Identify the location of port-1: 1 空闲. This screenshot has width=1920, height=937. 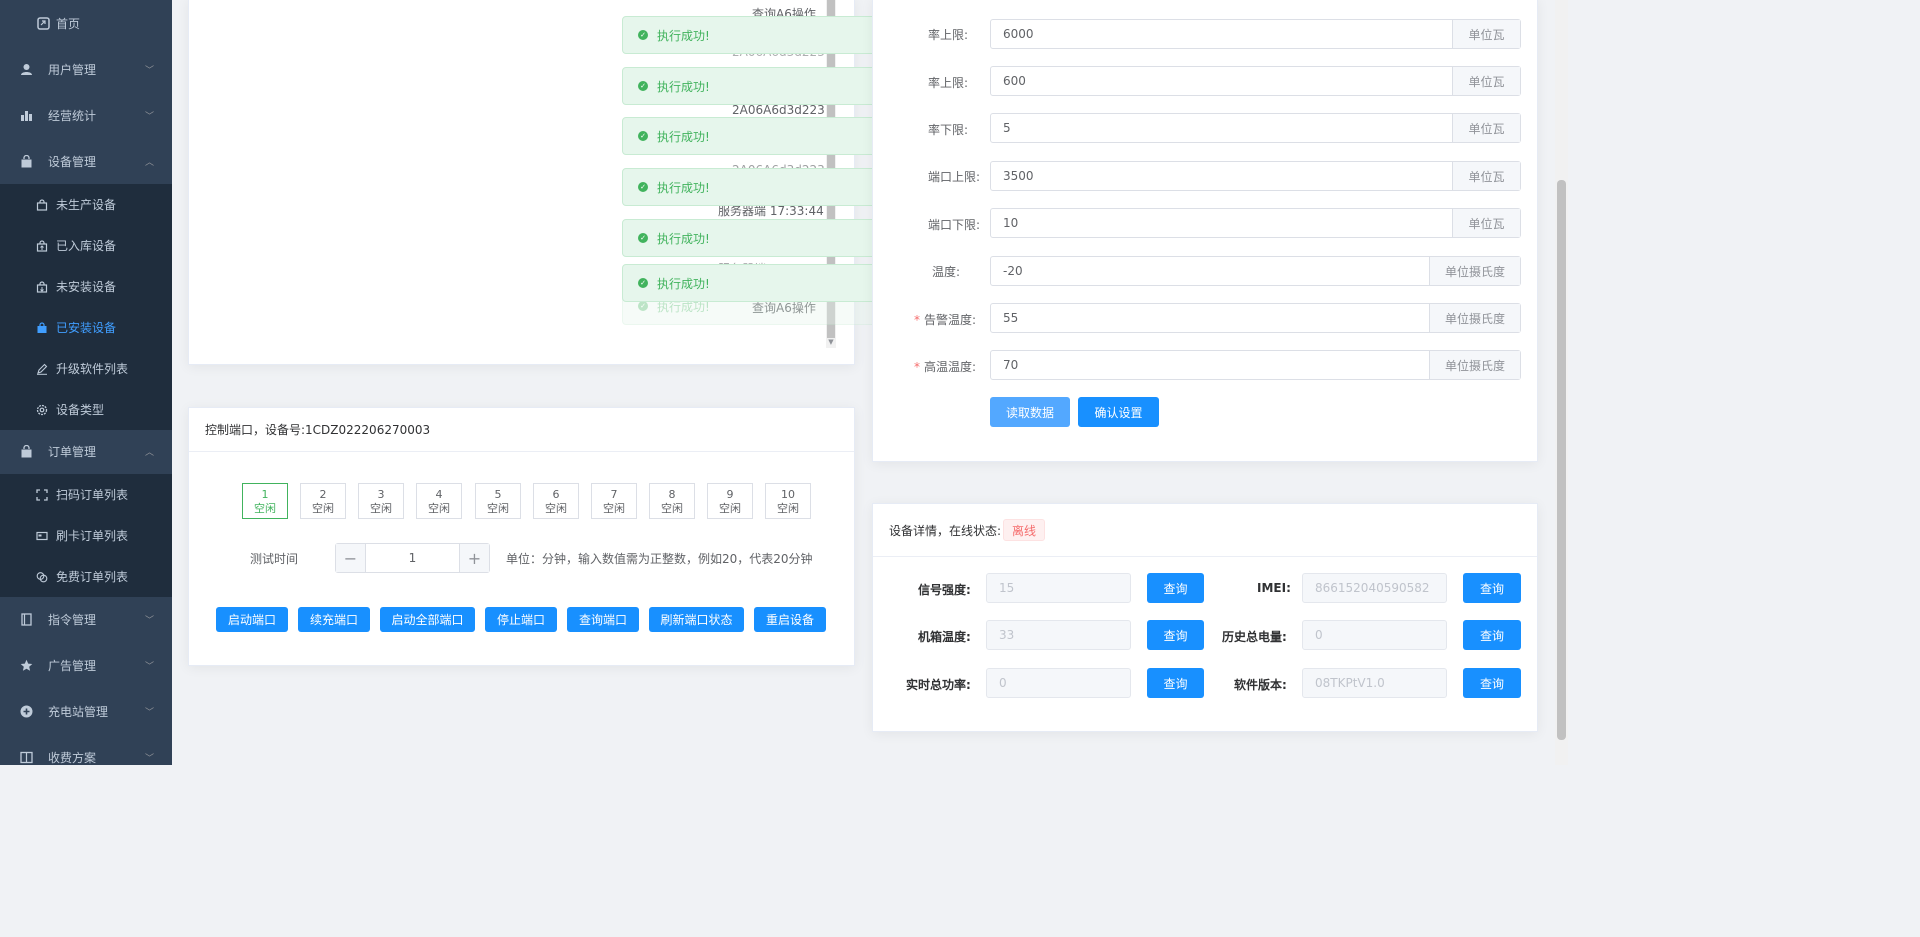
(265, 501).